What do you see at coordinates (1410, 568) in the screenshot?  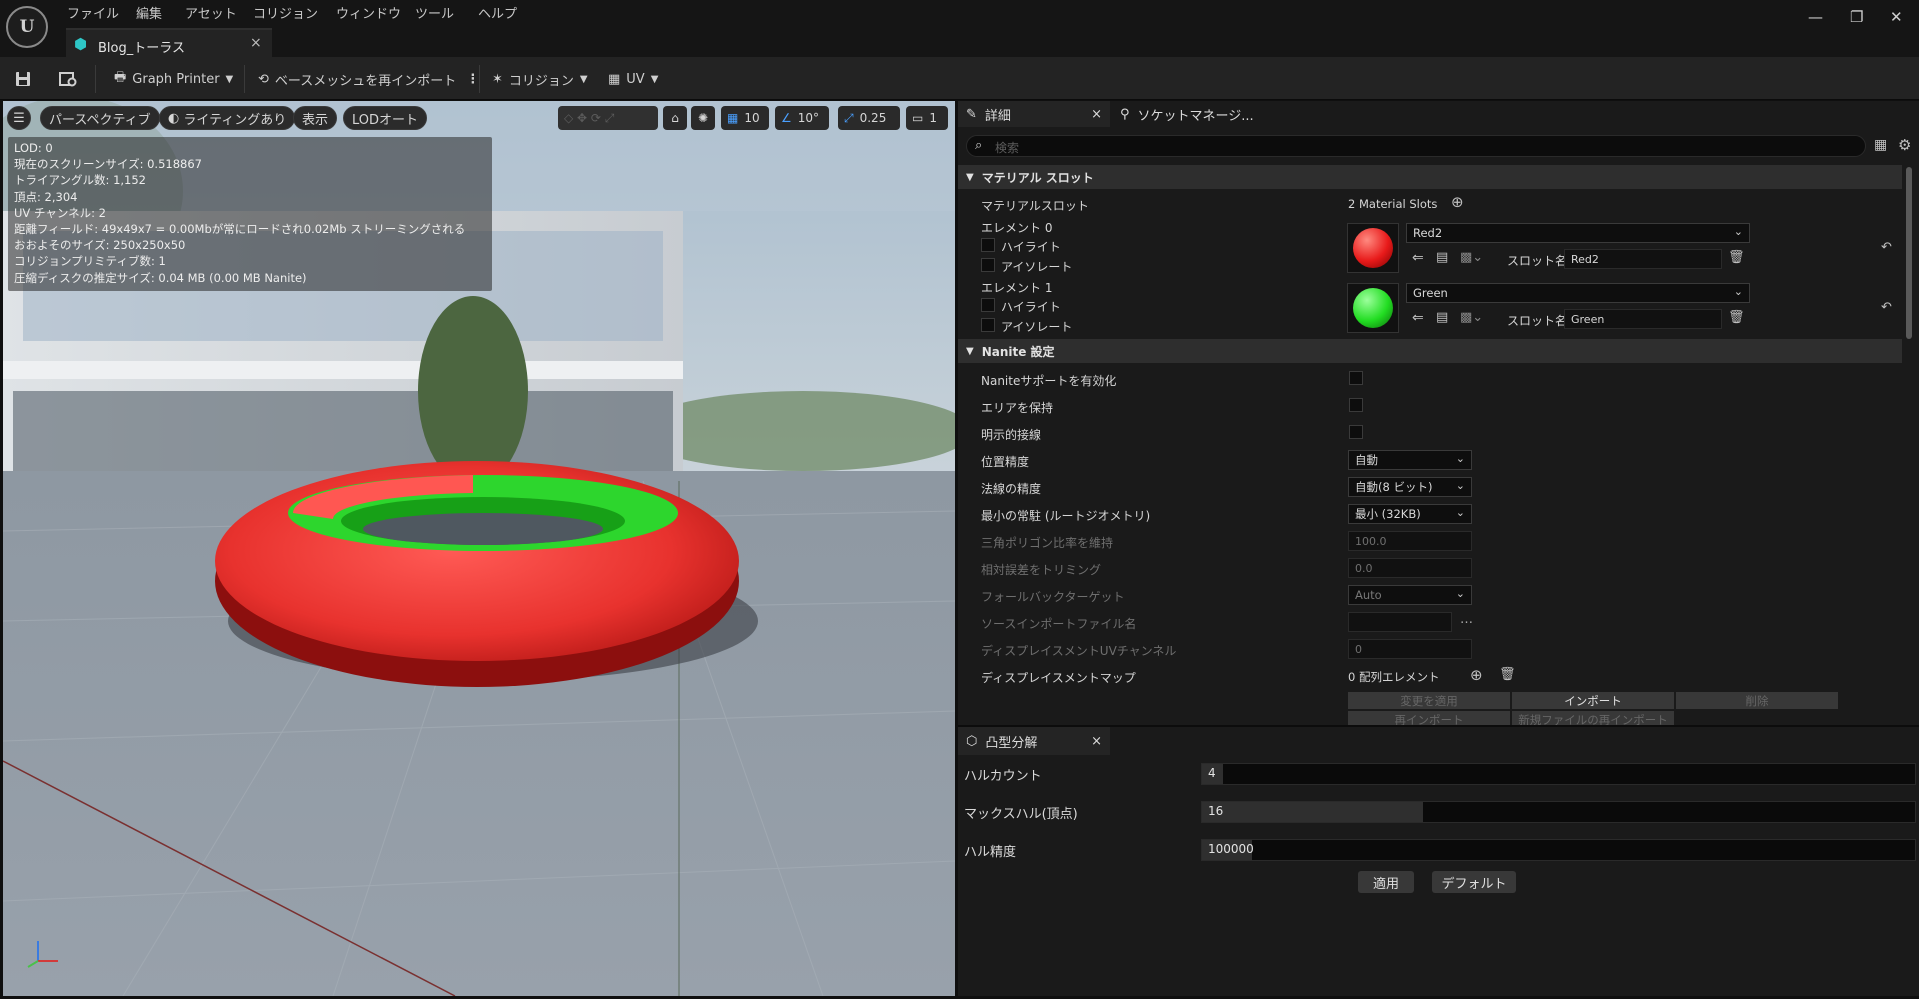 I see `trim-relative-error-input: 0.0` at bounding box center [1410, 568].